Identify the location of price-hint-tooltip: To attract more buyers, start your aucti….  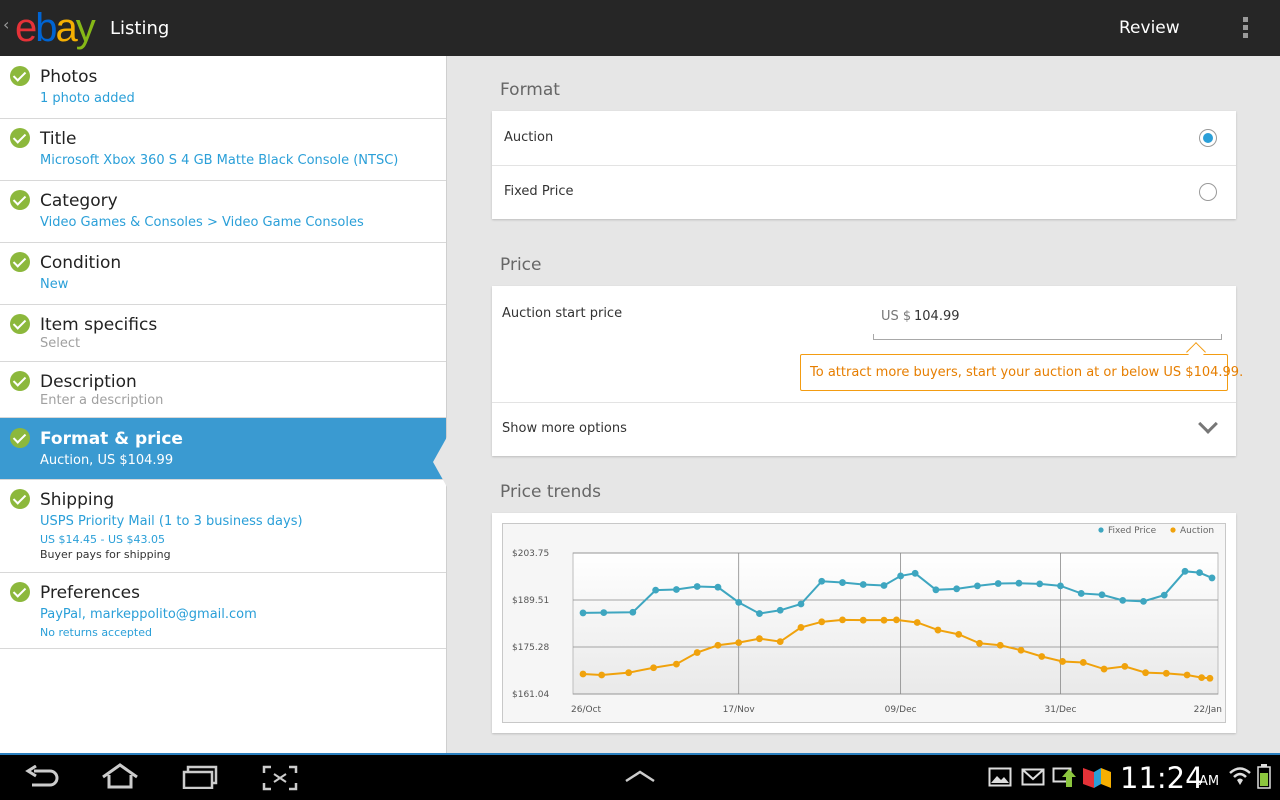
(1021, 372).